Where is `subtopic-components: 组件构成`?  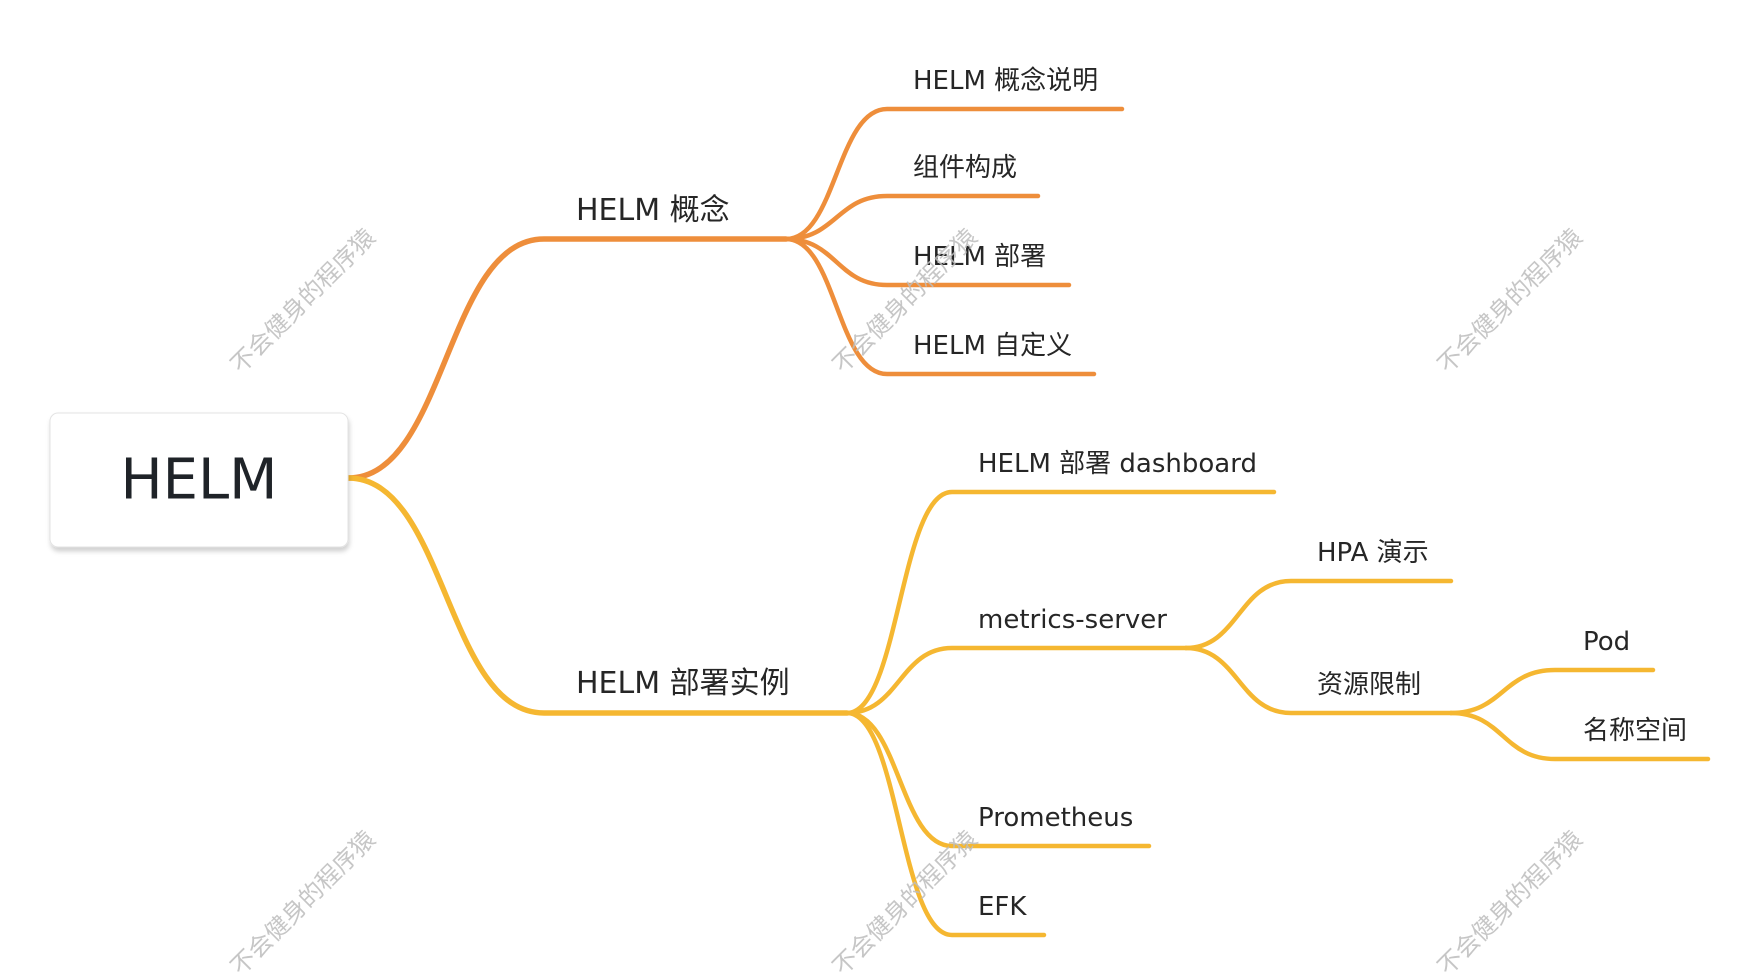
subtopic-components: 组件构成 is located at coordinates (912, 197).